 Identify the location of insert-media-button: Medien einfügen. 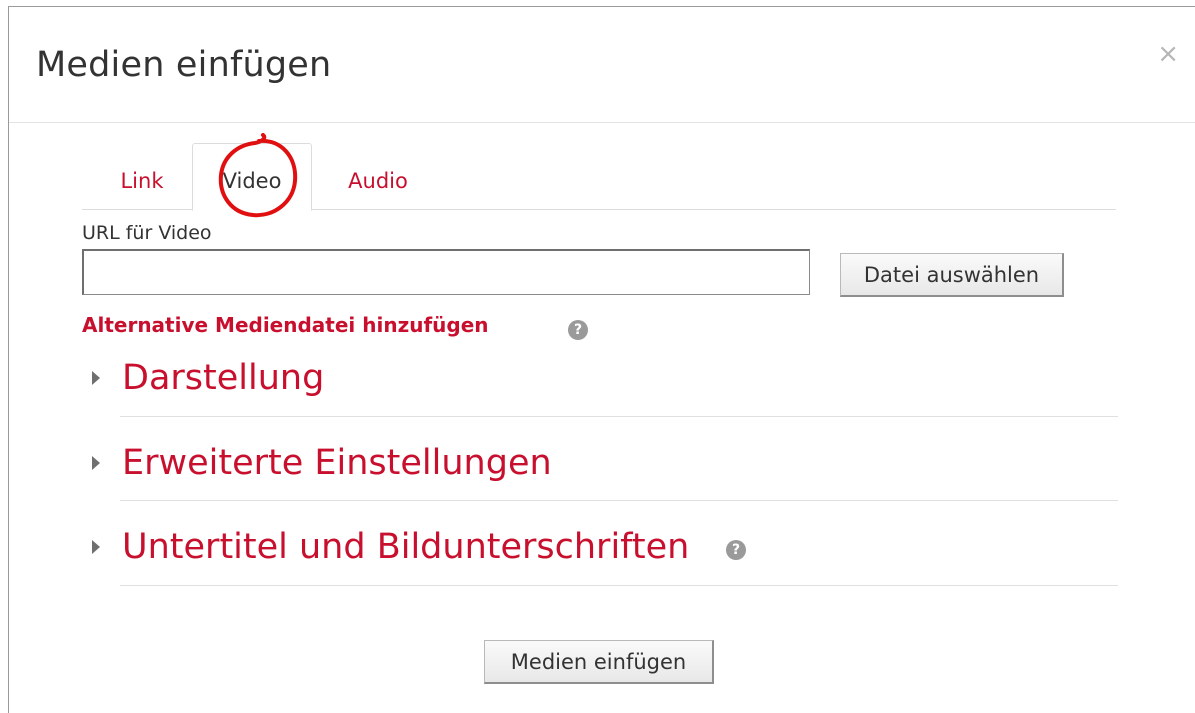
(599, 662).